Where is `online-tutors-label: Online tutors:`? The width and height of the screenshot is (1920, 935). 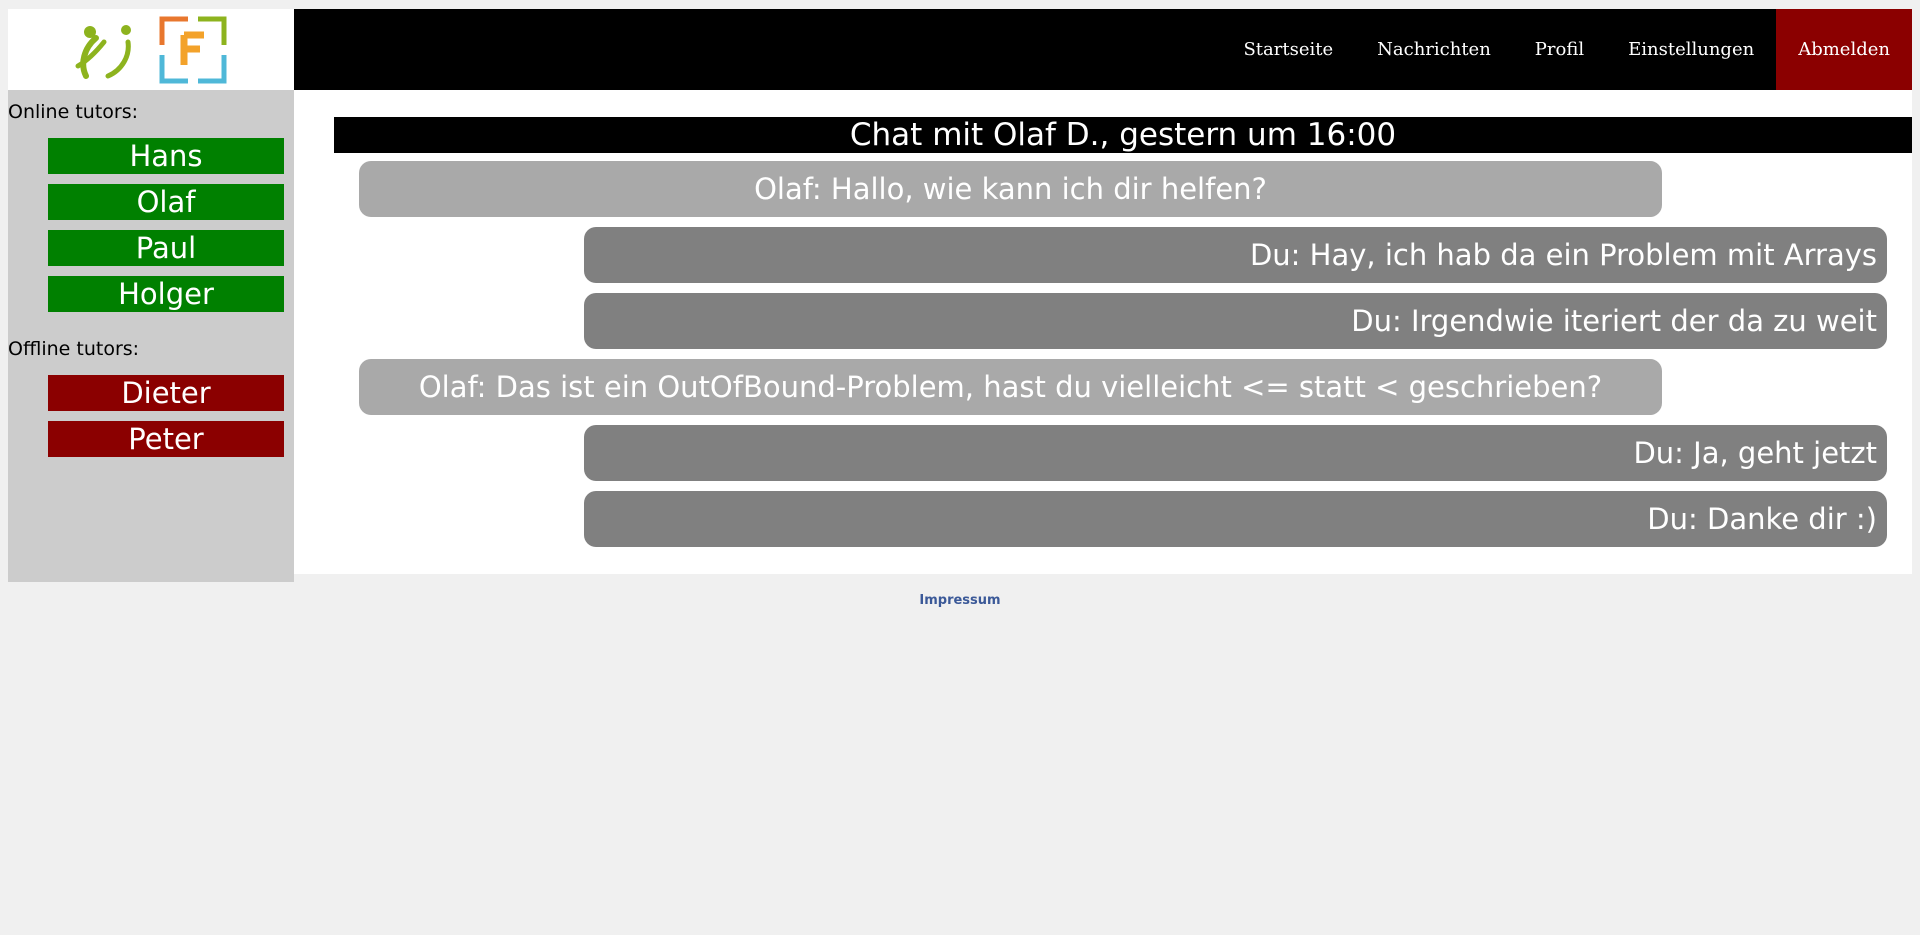
online-tutors-label: Online tutors: is located at coordinates (73, 112).